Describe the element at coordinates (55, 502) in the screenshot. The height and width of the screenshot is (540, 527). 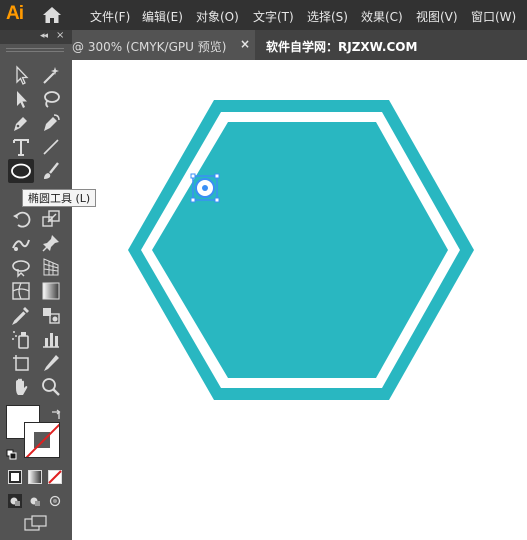
I see `draw-inside-icon` at that location.